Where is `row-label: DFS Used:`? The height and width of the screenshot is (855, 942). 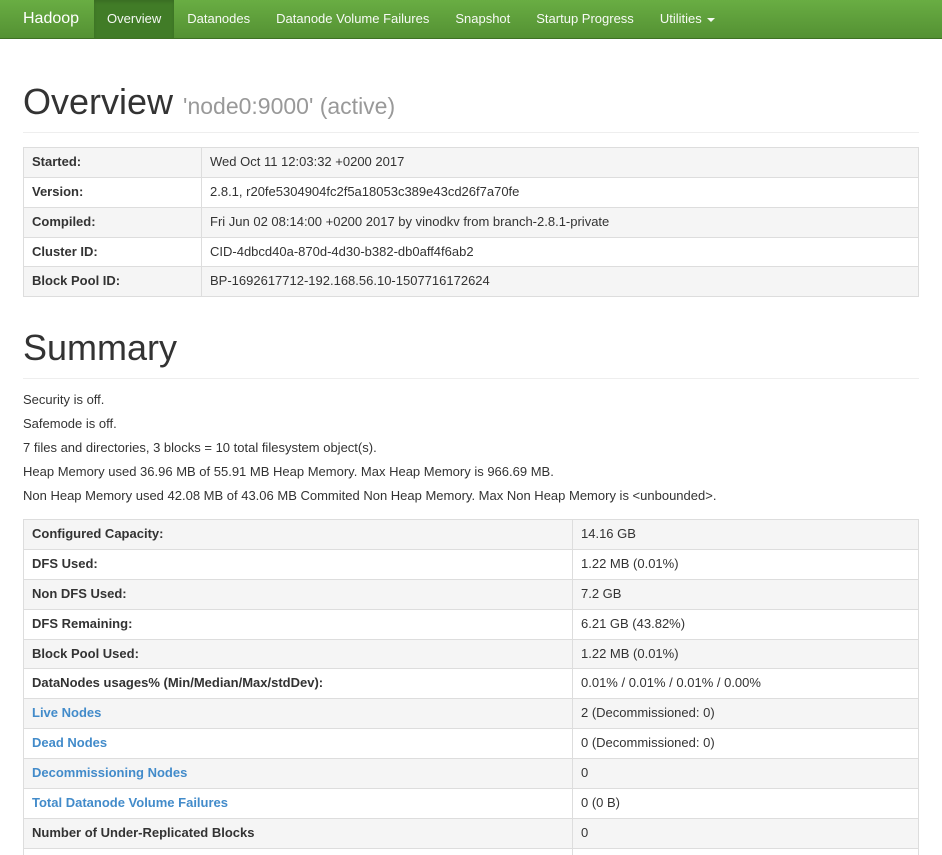 row-label: DFS Used: is located at coordinates (298, 564).